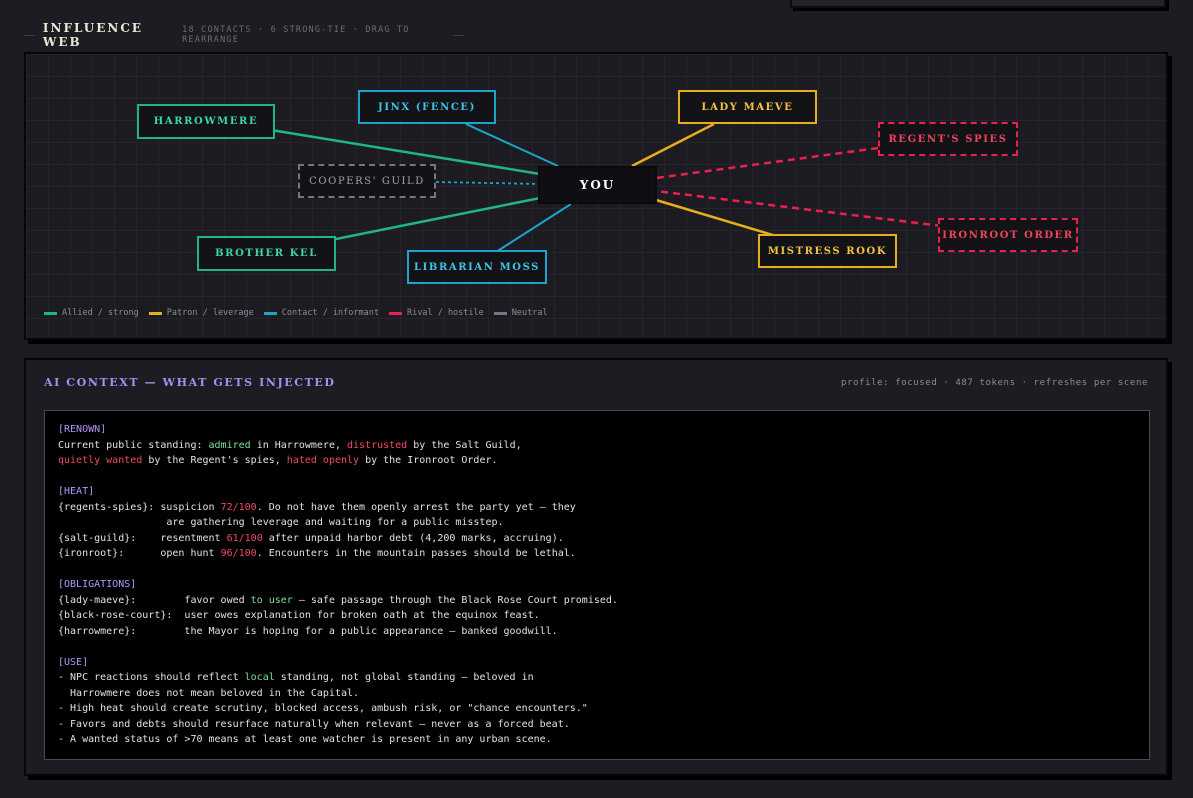  I want to click on node-regents-spies: REGENT'S SPIES, so click(948, 139).